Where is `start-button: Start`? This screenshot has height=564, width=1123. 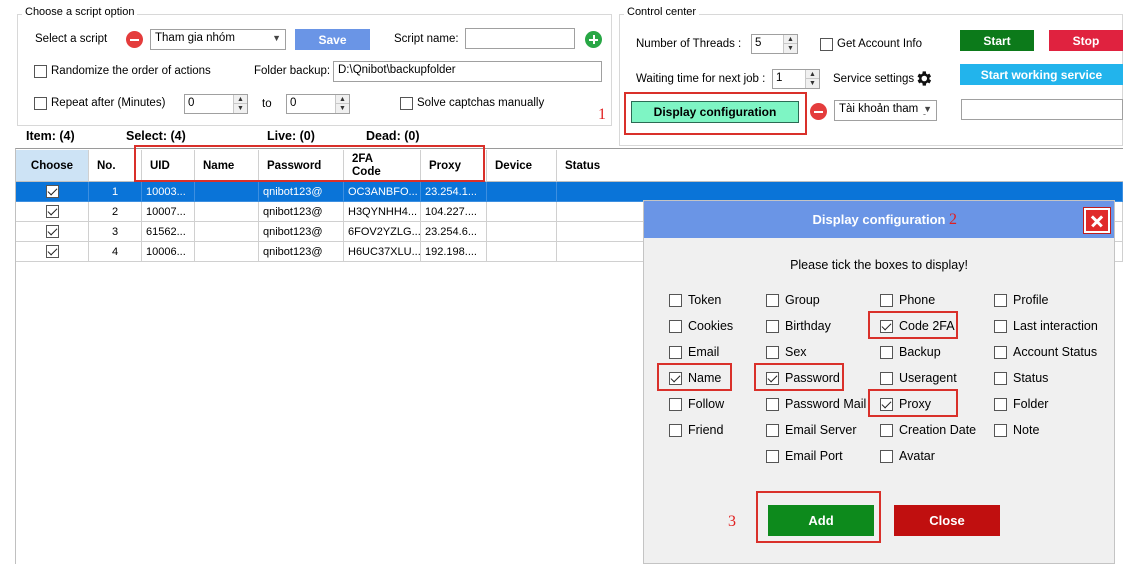
start-button: Start is located at coordinates (997, 40).